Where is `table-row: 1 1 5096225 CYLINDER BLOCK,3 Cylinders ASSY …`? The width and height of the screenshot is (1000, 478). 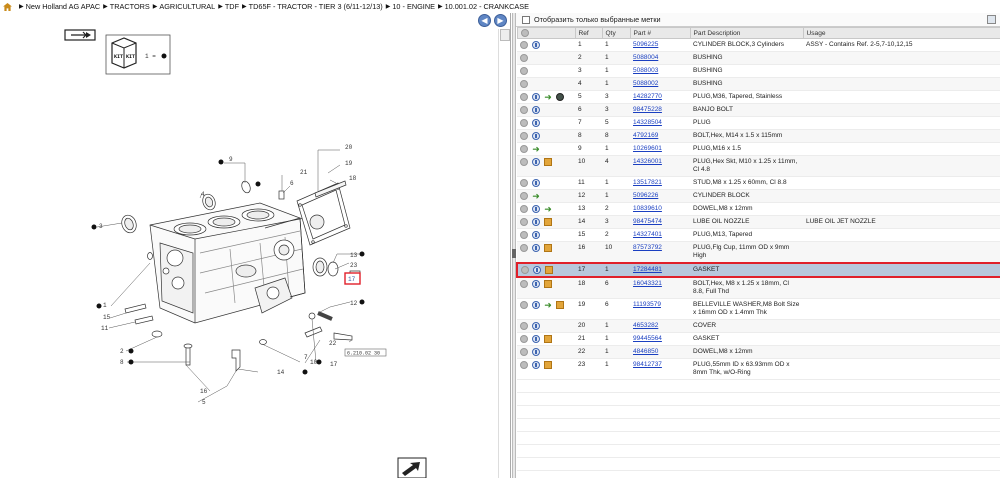
table-row: 1 1 5096225 CYLINDER BLOCK,3 Cylinders ASSY … is located at coordinates (758, 45).